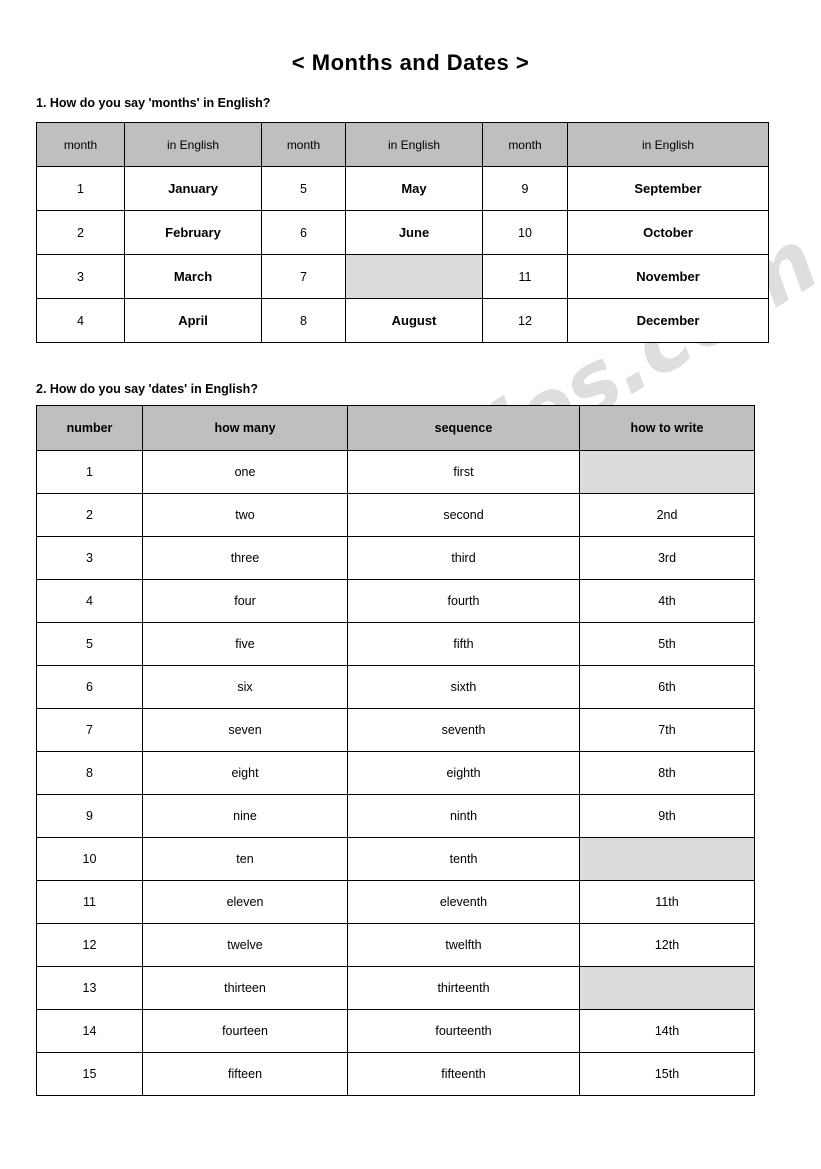 This screenshot has width=821, height=1169. What do you see at coordinates (667, 1074) in the screenshot?
I see `ordinal-abbrev-r14: 15th` at bounding box center [667, 1074].